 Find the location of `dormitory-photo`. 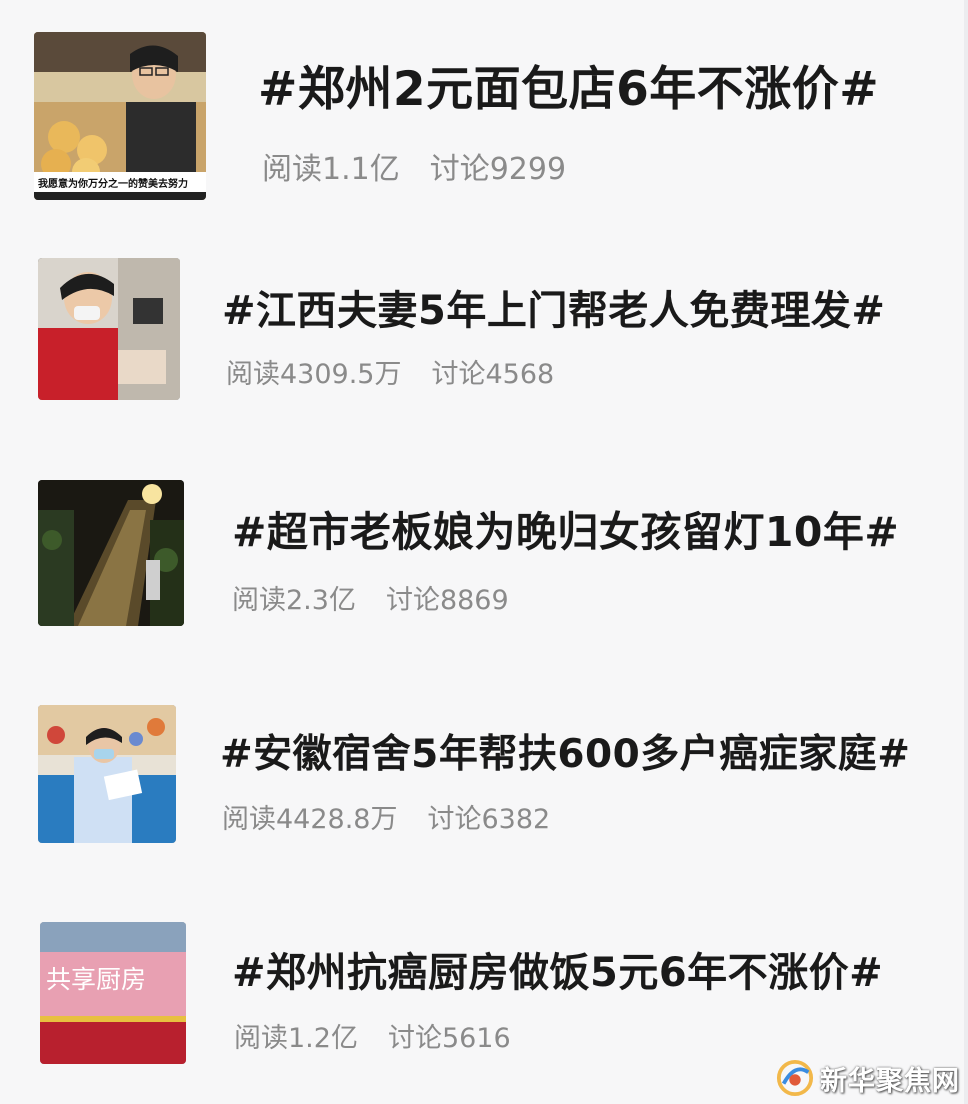

dormitory-photo is located at coordinates (107, 774).